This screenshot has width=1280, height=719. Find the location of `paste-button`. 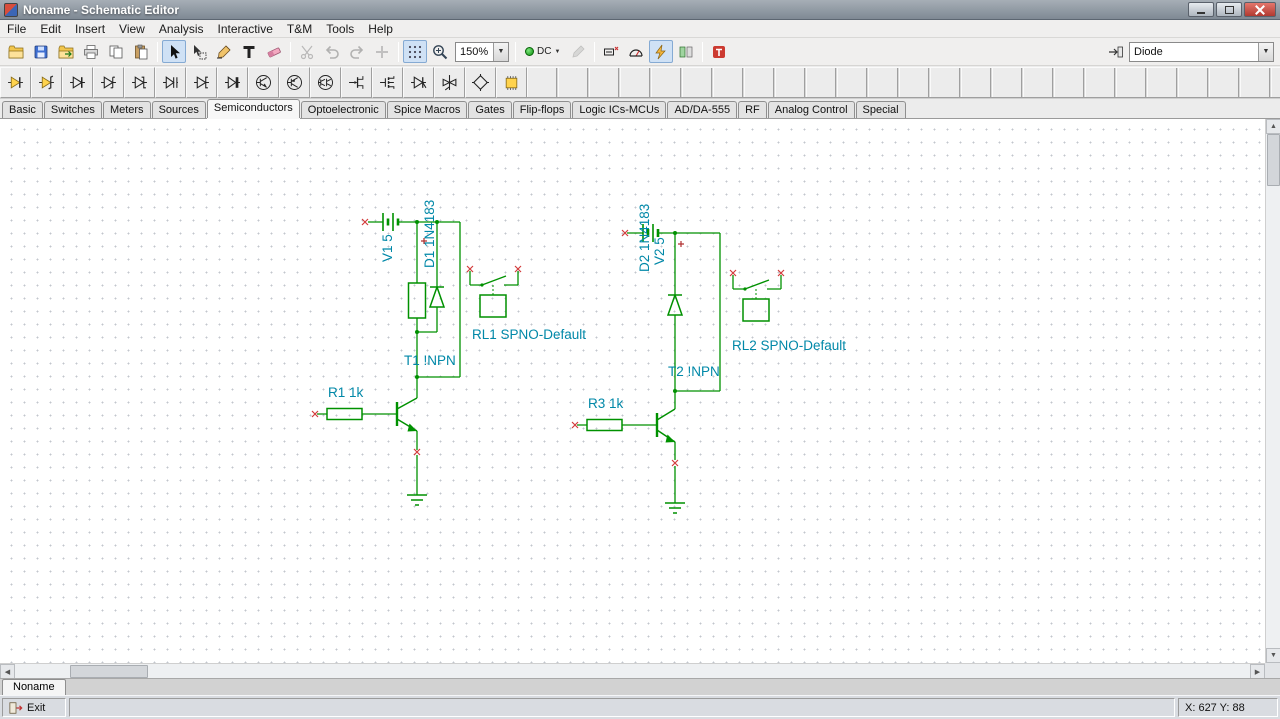

paste-button is located at coordinates (141, 51).